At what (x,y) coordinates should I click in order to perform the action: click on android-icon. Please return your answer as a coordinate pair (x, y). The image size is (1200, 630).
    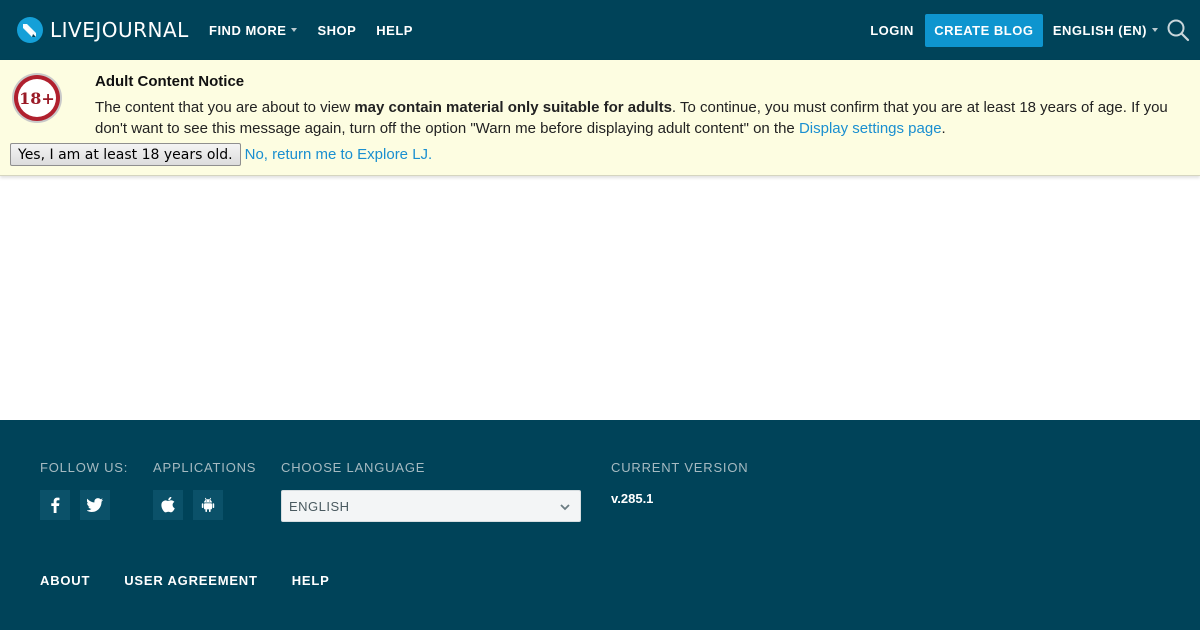
    Looking at the image, I should click on (208, 504).